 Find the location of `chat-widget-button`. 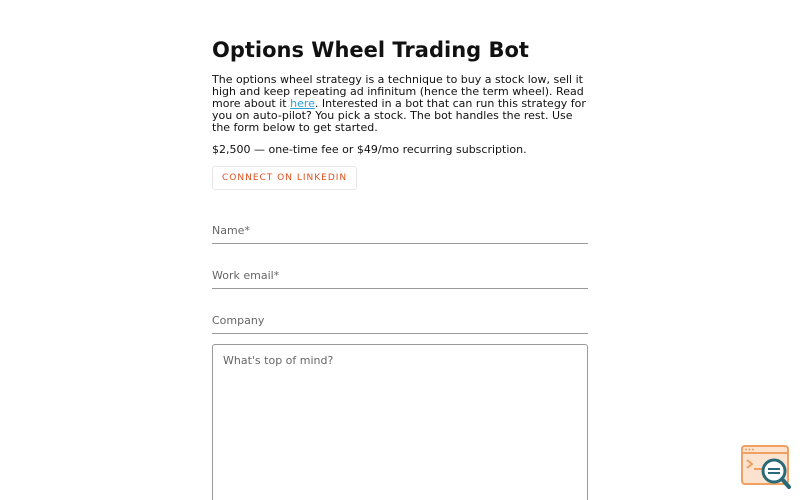

chat-widget-button is located at coordinates (766, 468).